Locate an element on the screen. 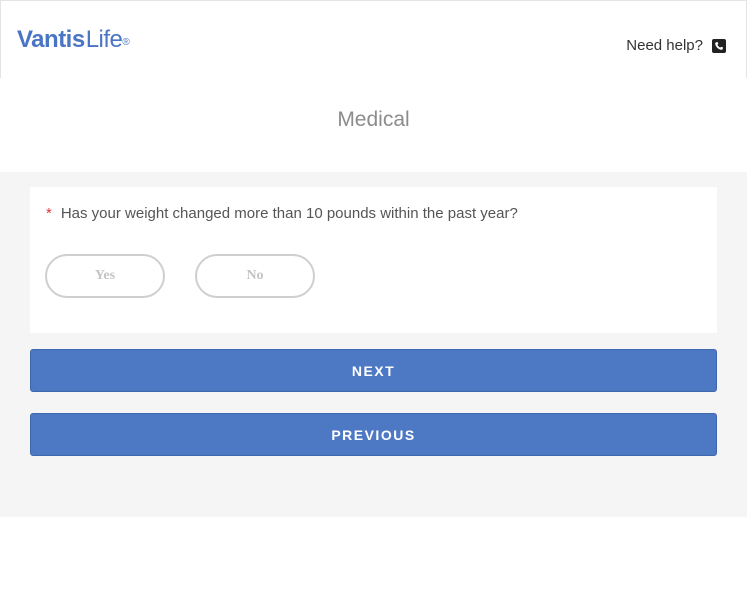  logo-registered-mark: ® is located at coordinates (126, 42).